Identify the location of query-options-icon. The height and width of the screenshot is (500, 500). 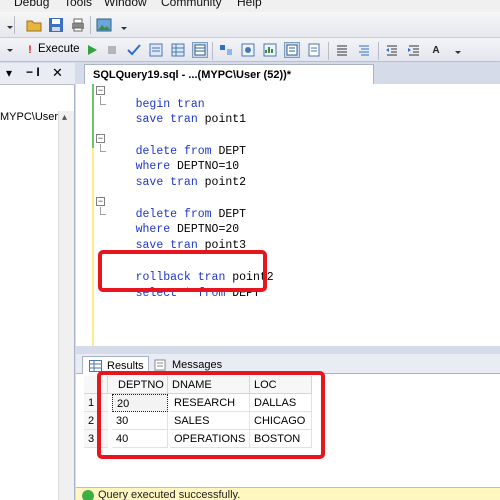
(156, 50).